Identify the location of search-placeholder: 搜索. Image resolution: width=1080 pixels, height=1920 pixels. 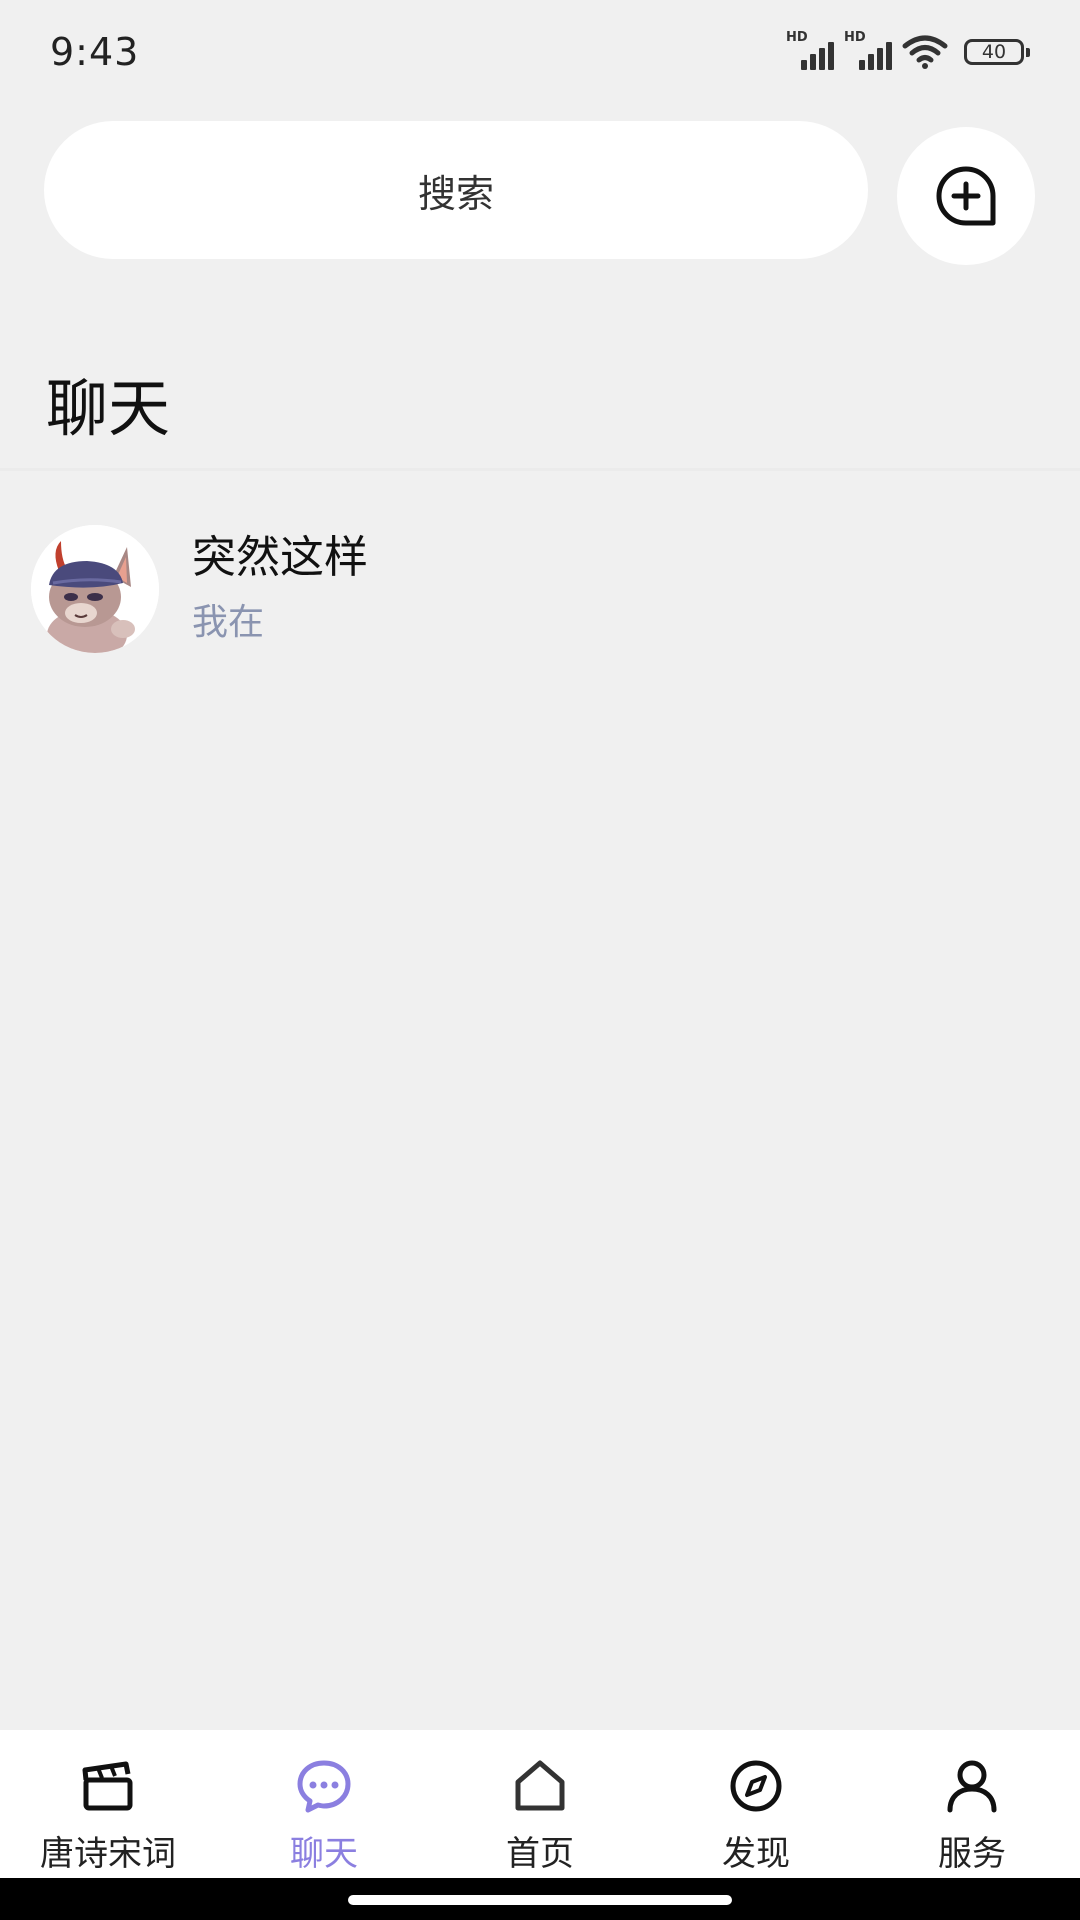
(455, 193).